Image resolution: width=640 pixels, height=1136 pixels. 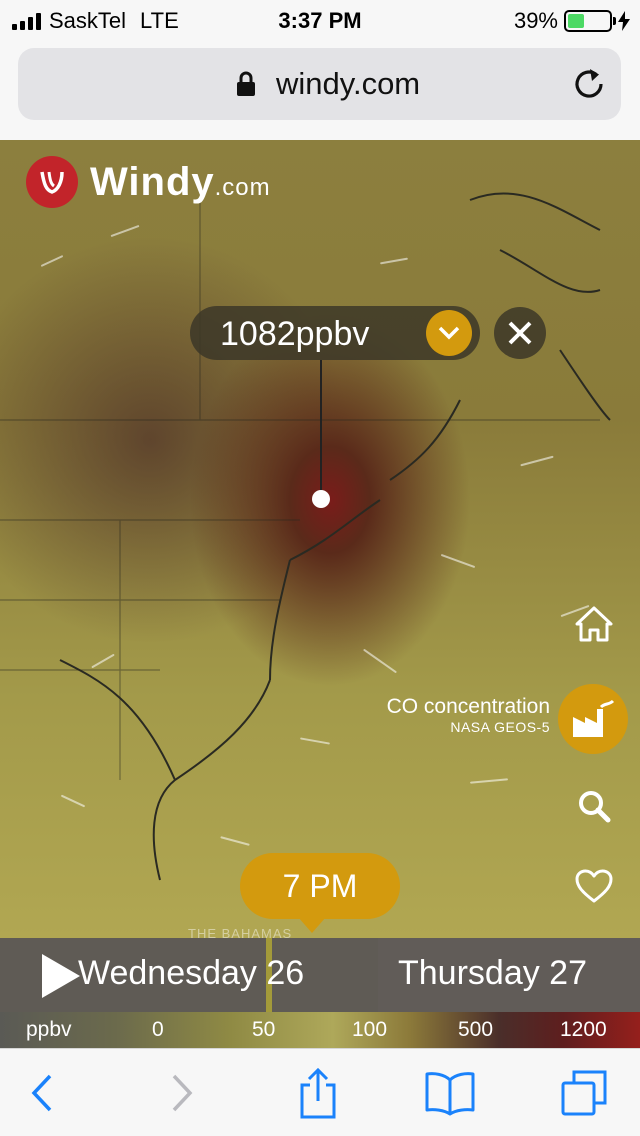 What do you see at coordinates (42, 1093) in the screenshot?
I see `back-icon` at bounding box center [42, 1093].